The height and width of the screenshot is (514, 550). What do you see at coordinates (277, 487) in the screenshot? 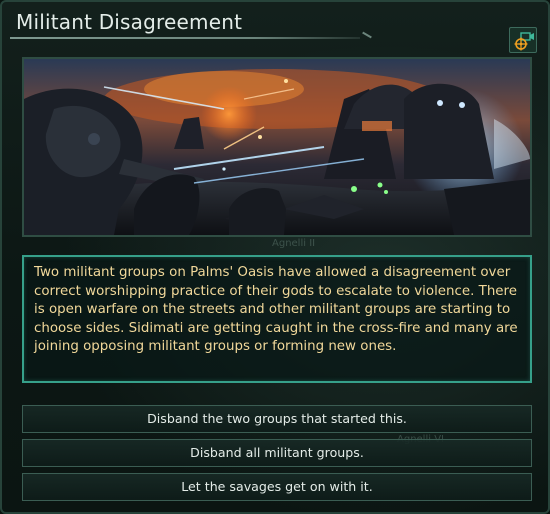
I see `option-let-them-fight-button: Let the savages get on with it.` at bounding box center [277, 487].